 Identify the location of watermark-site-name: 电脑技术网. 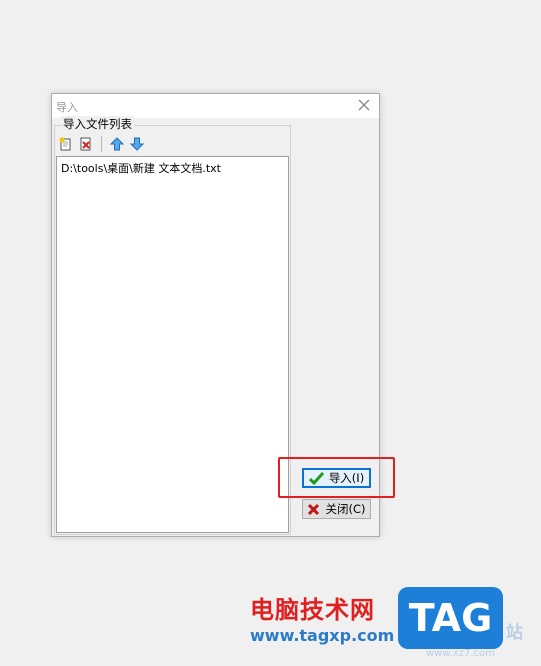
(312, 610).